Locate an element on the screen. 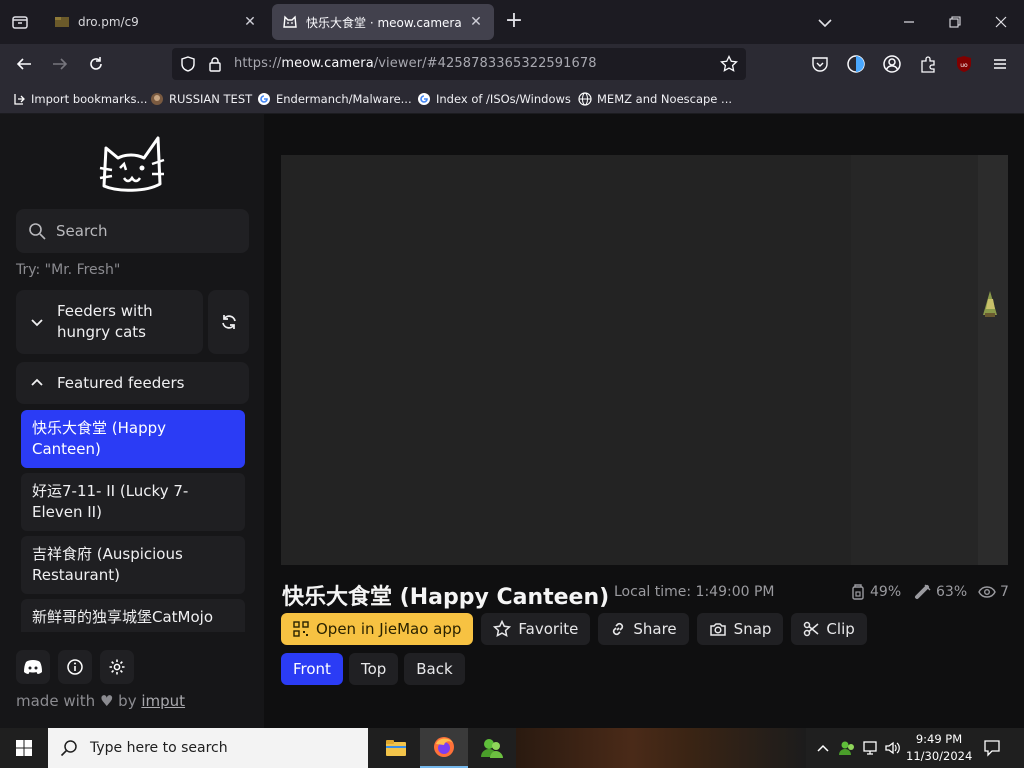 The width and height of the screenshot is (1024, 768). svg-text: uo is located at coordinates (964, 65).